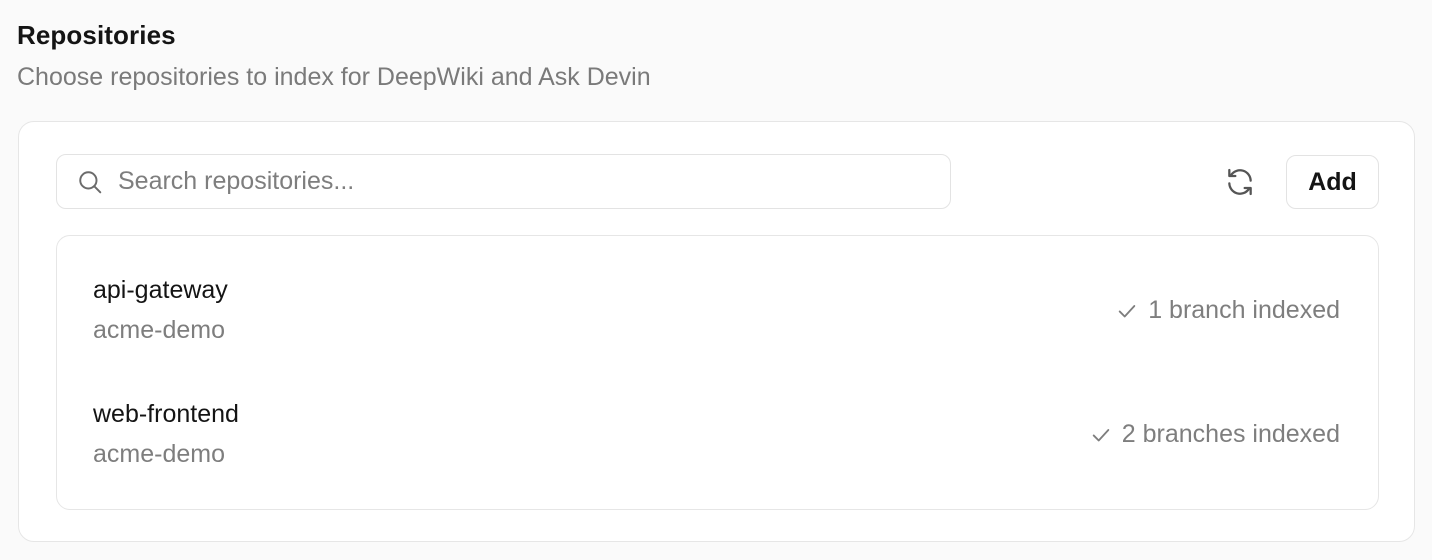 This screenshot has width=1432, height=560. I want to click on repository-index-status: 2 branches indexed, so click(1215, 434).